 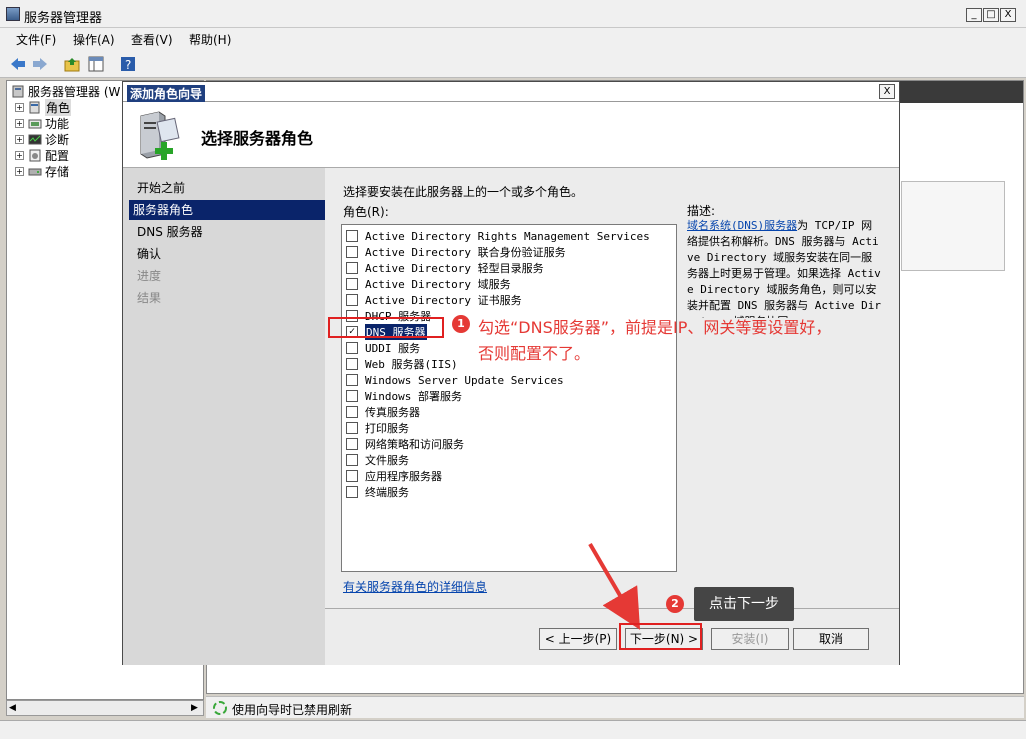 I want to click on tree-item-roles: + 角色, so click(x=43, y=107).